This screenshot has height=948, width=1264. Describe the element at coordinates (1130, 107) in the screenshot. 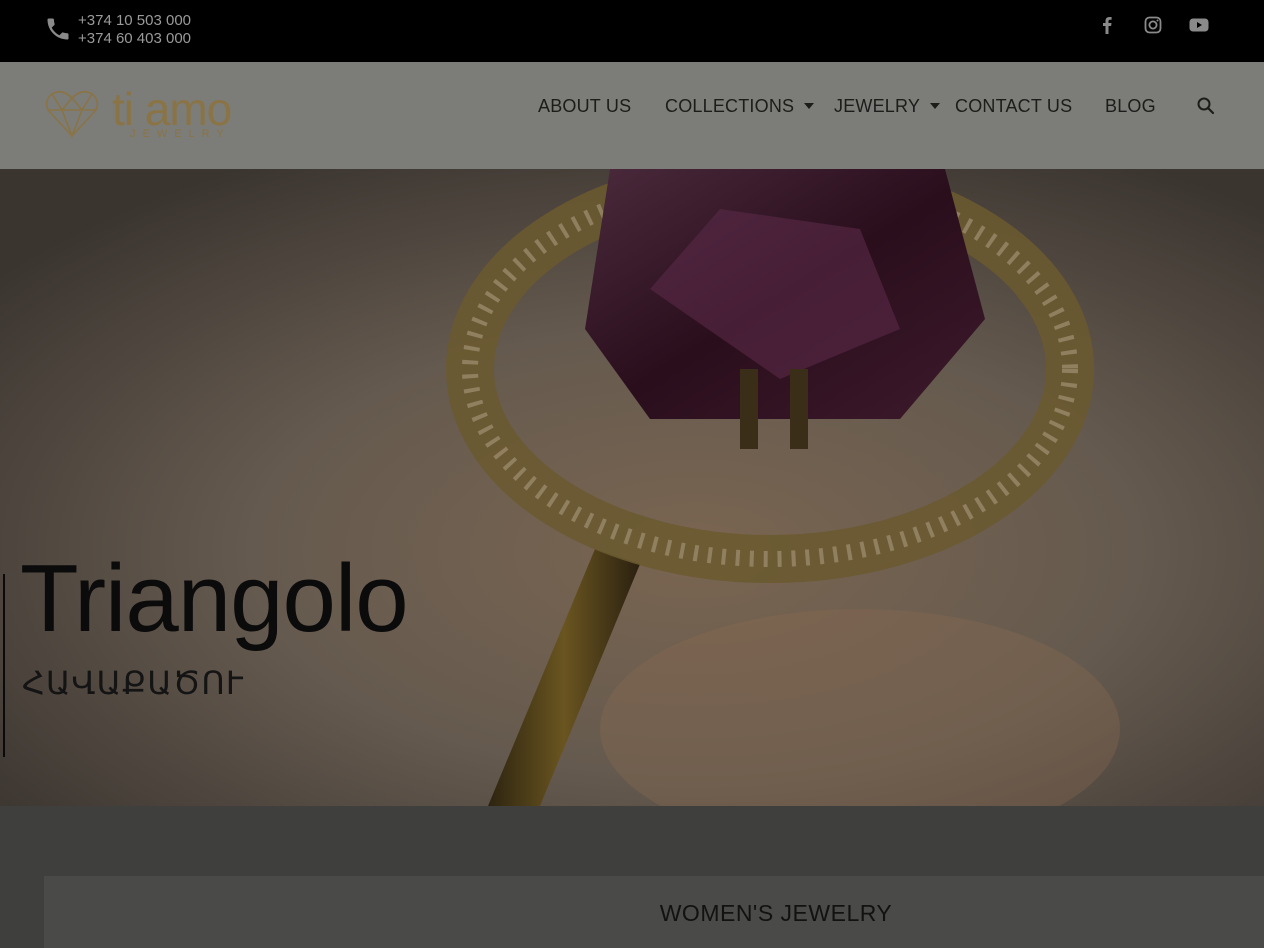

I see `nav-blog: BLOG` at that location.